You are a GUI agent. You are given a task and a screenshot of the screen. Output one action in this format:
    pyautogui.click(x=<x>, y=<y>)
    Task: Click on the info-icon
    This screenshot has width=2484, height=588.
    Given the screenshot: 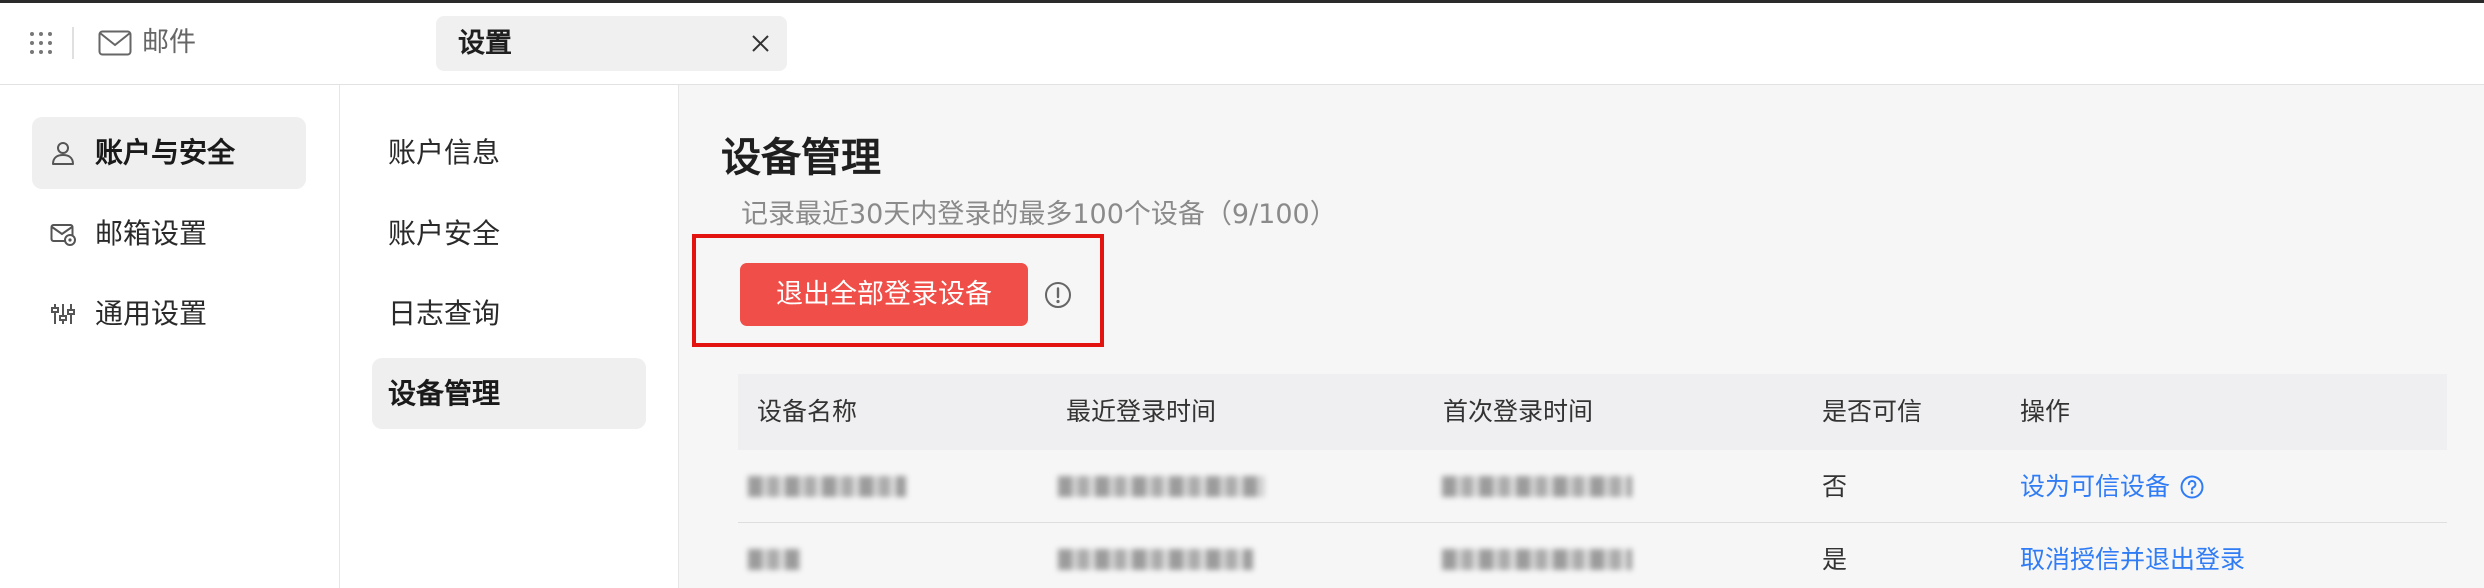 What is the action you would take?
    pyautogui.click(x=1058, y=295)
    